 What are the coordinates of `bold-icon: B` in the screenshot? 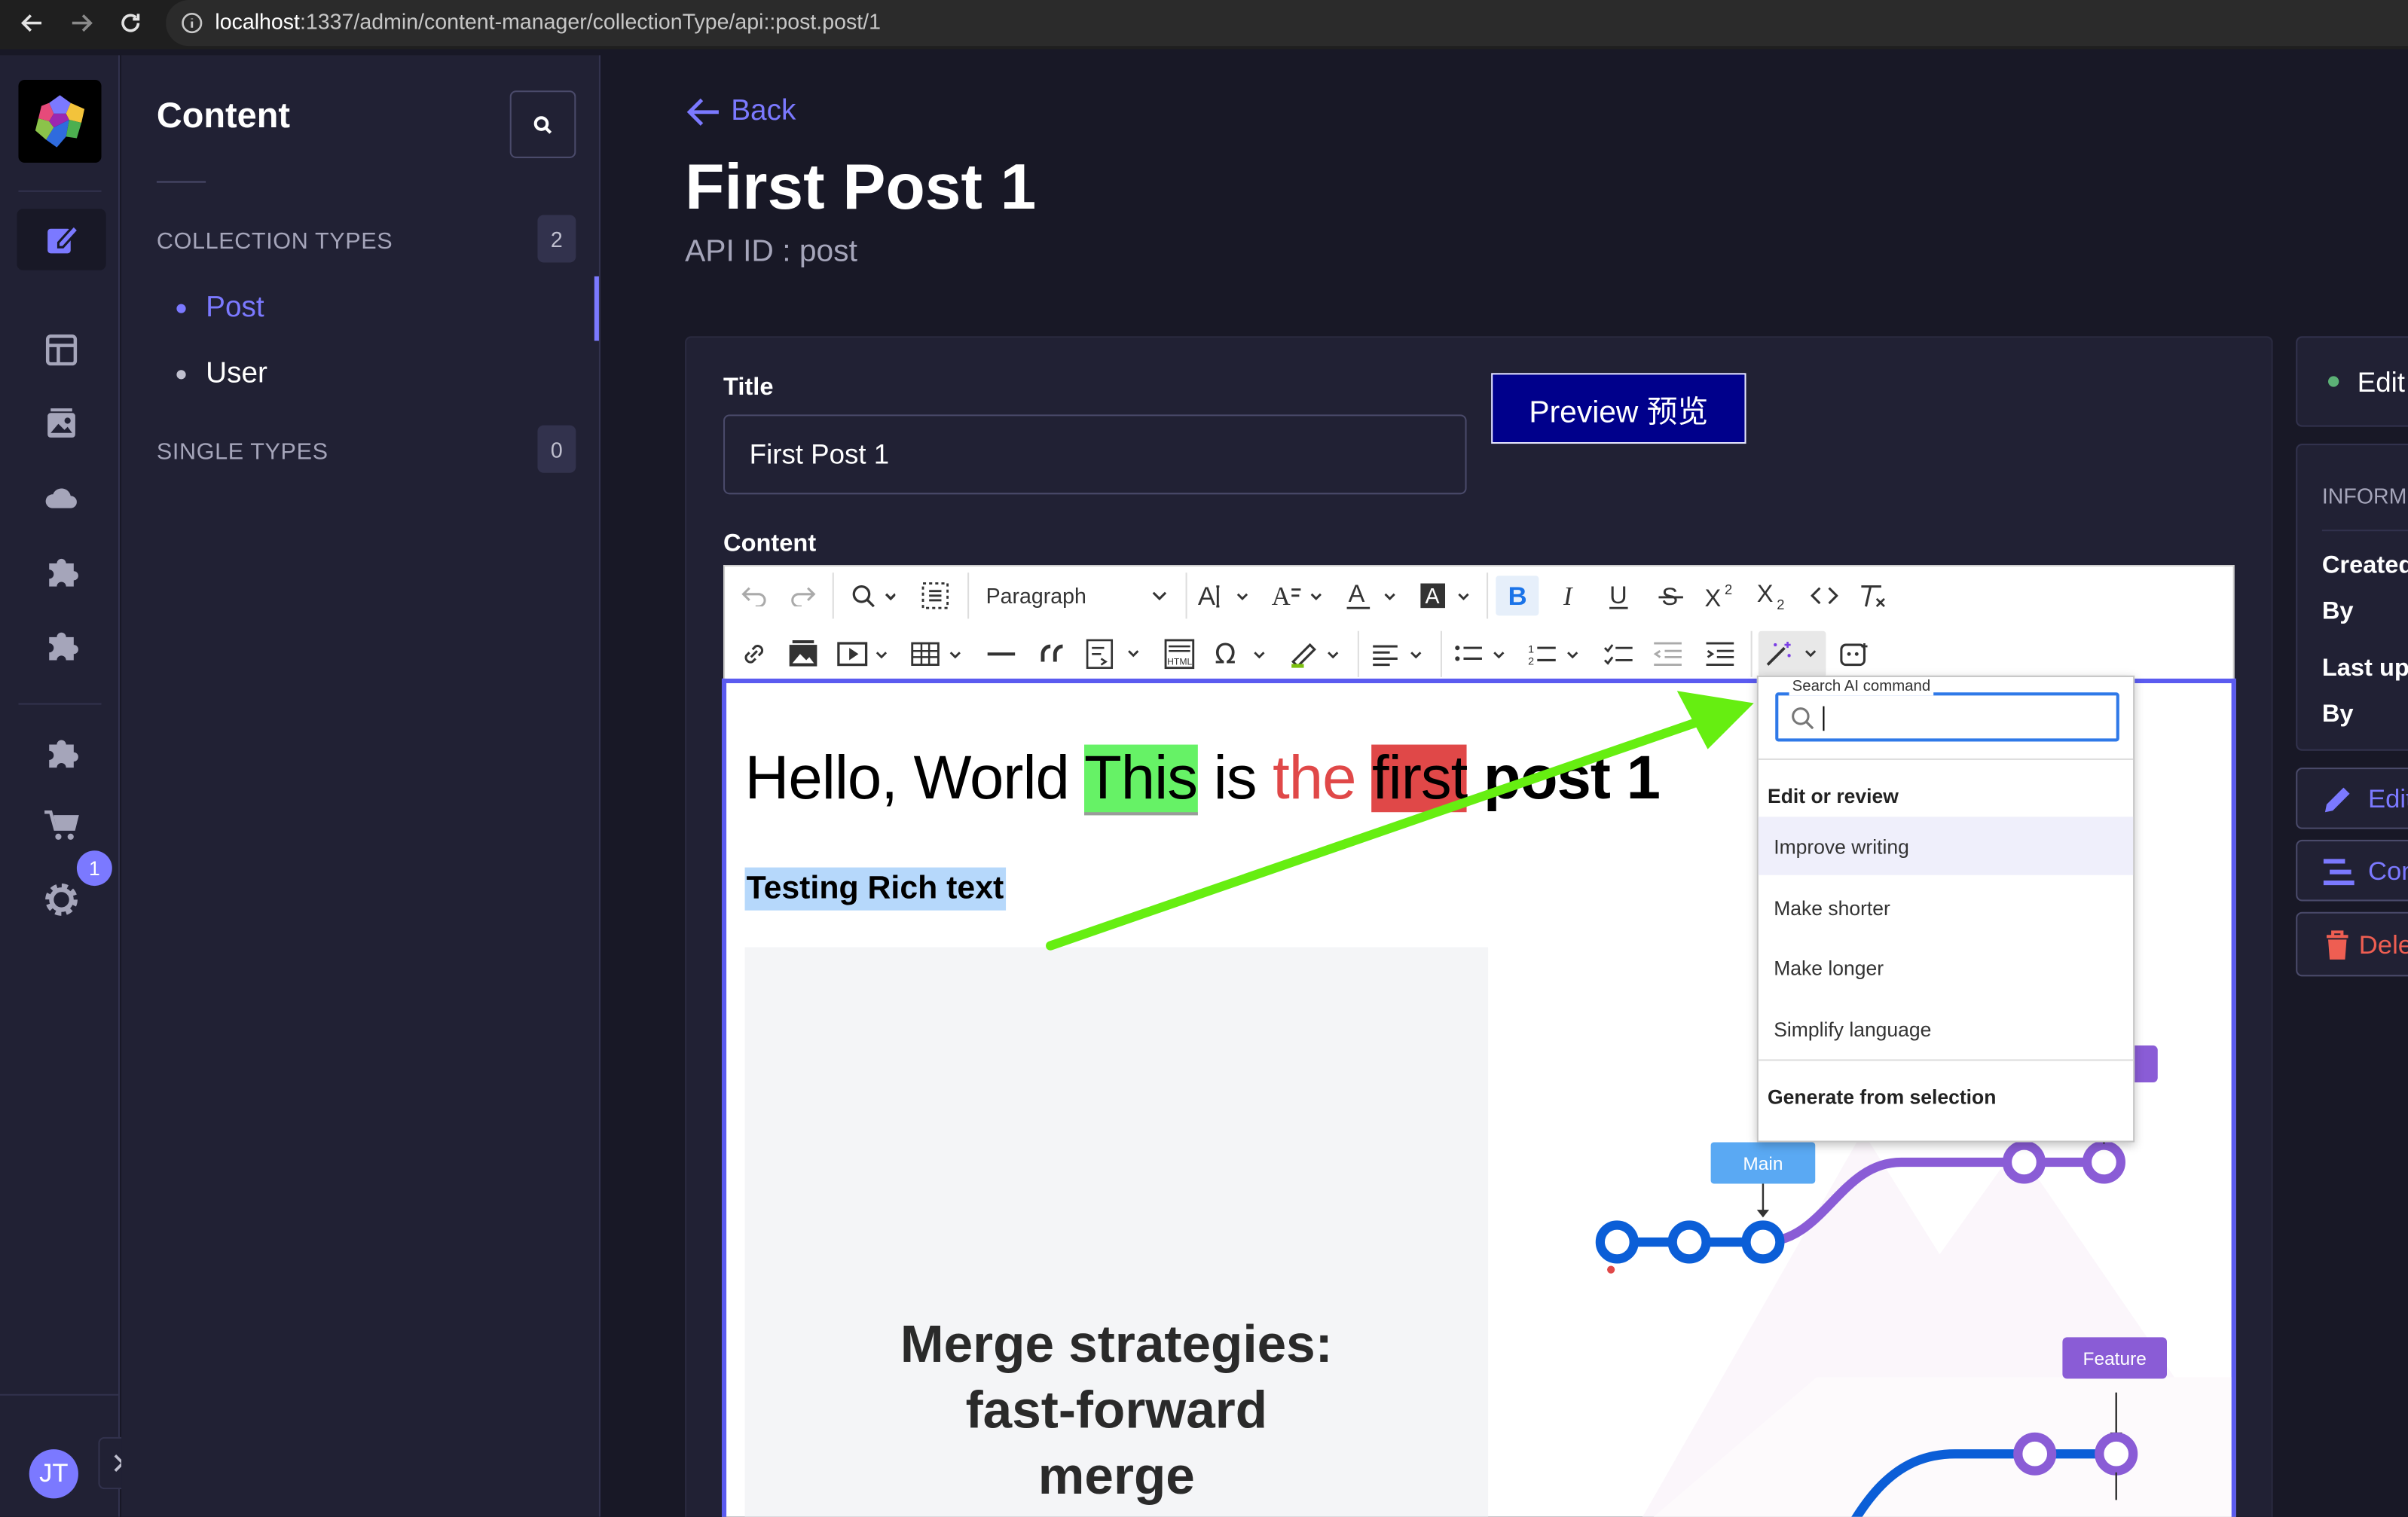 It's located at (1517, 595).